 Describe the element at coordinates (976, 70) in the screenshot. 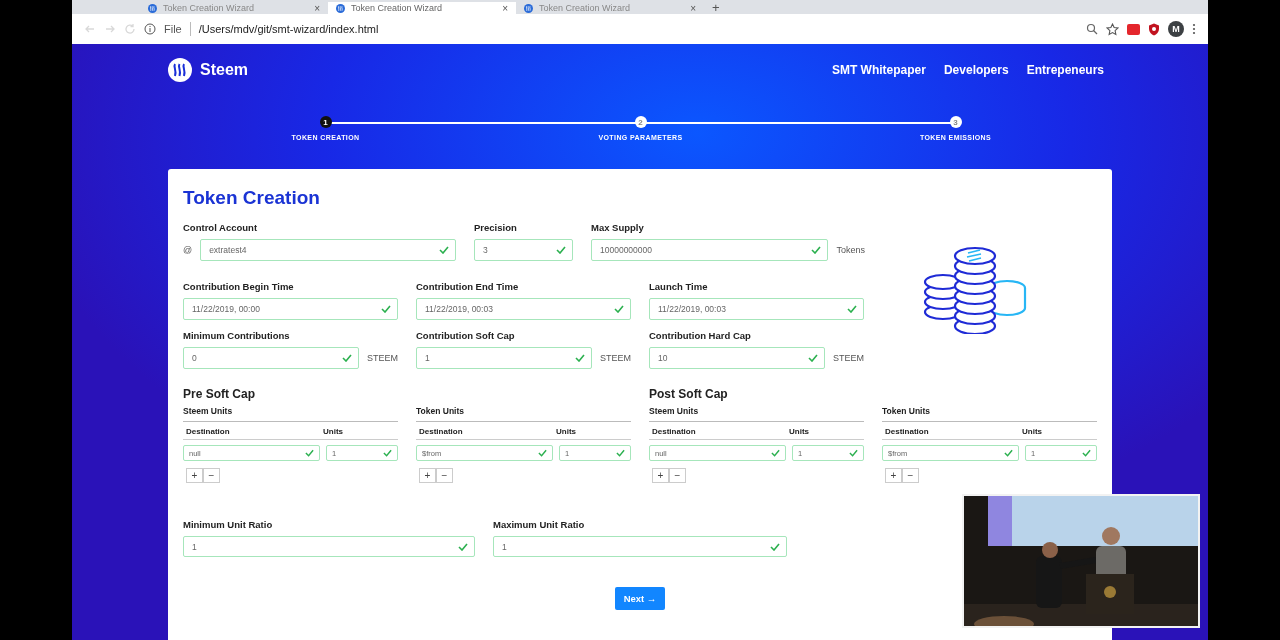

I see `nav-link: Developers` at that location.